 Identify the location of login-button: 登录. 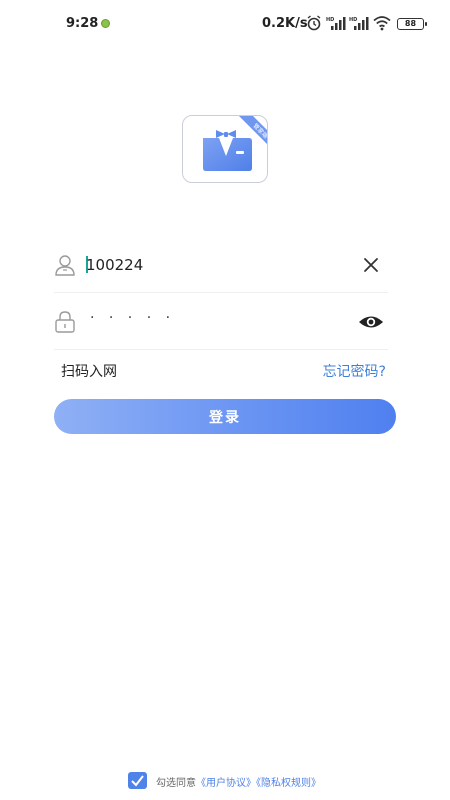
(225, 416).